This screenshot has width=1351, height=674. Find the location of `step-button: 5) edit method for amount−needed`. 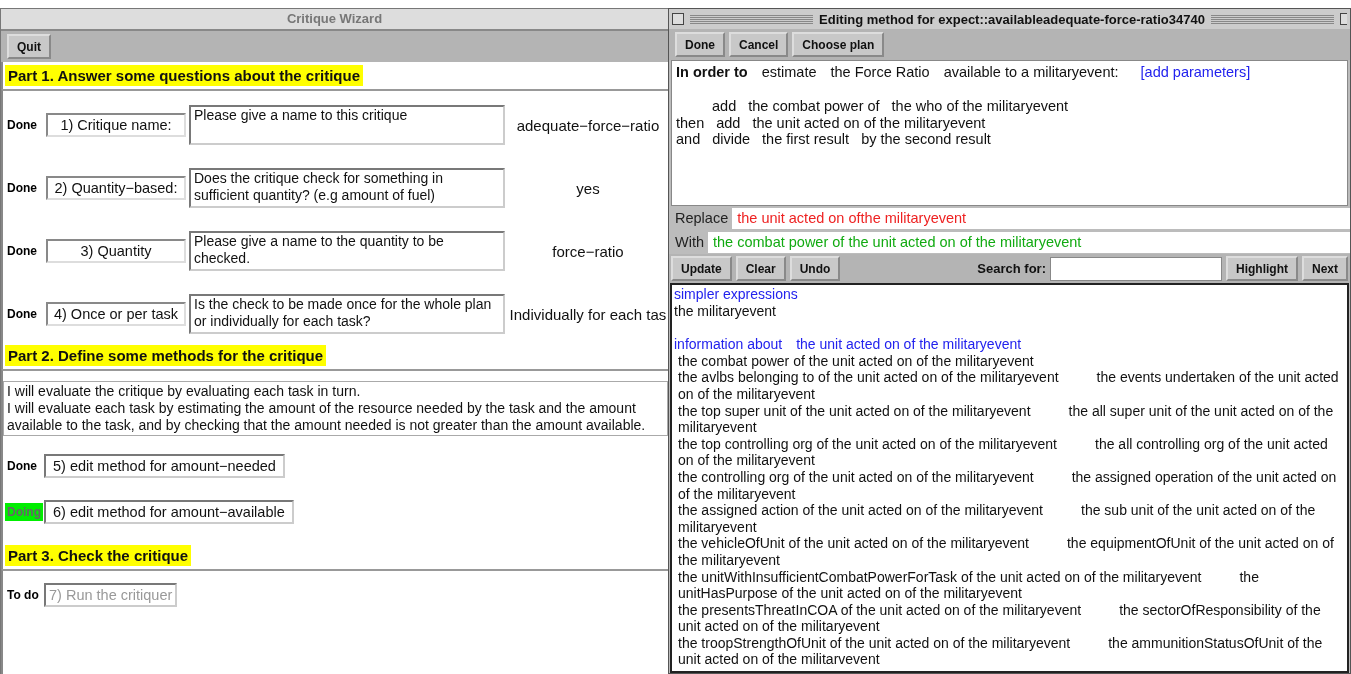

step-button: 5) edit method for amount−needed is located at coordinates (164, 466).